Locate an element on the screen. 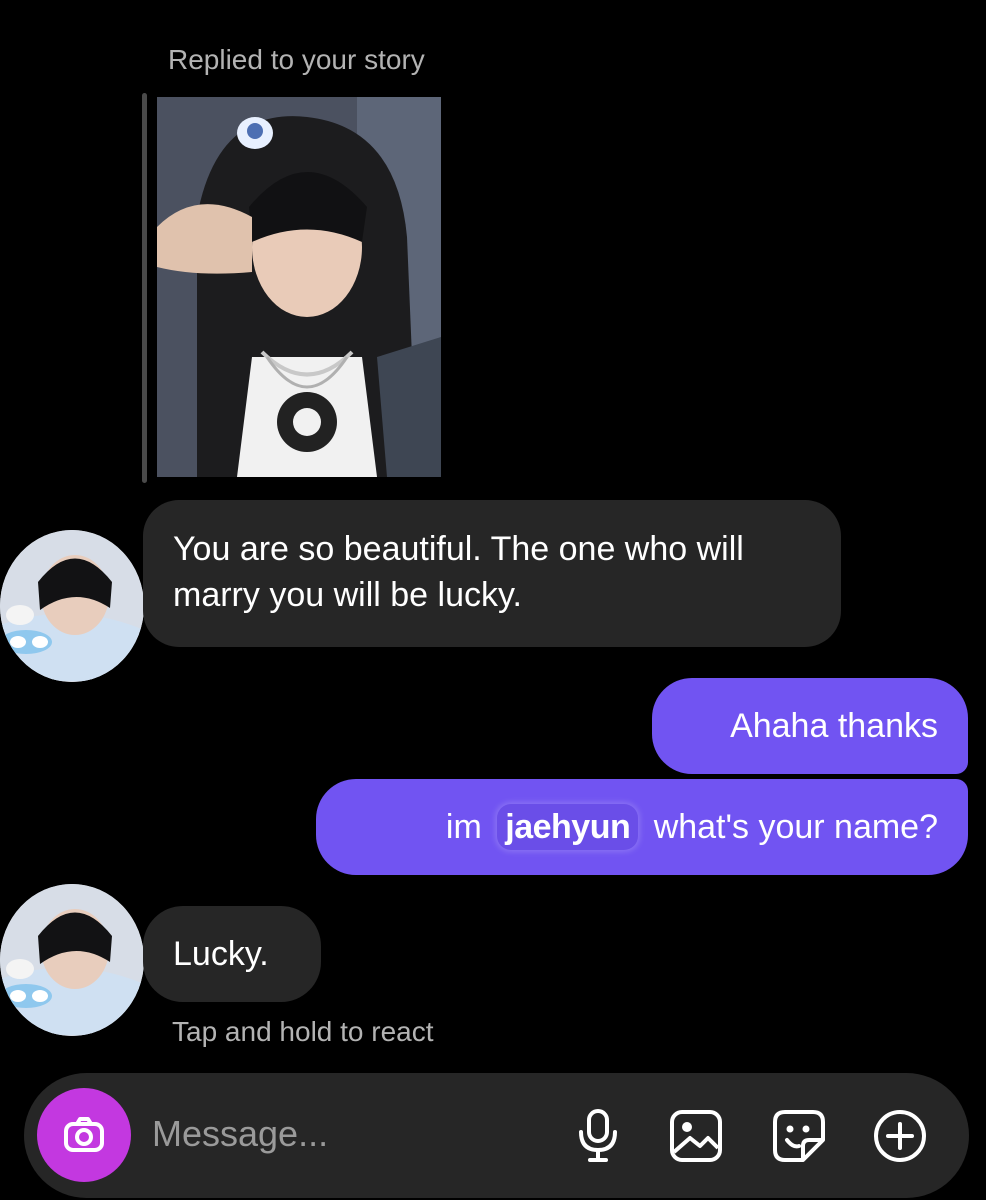 This screenshot has height=1200, width=986. sticker-icon is located at coordinates (799, 1136).